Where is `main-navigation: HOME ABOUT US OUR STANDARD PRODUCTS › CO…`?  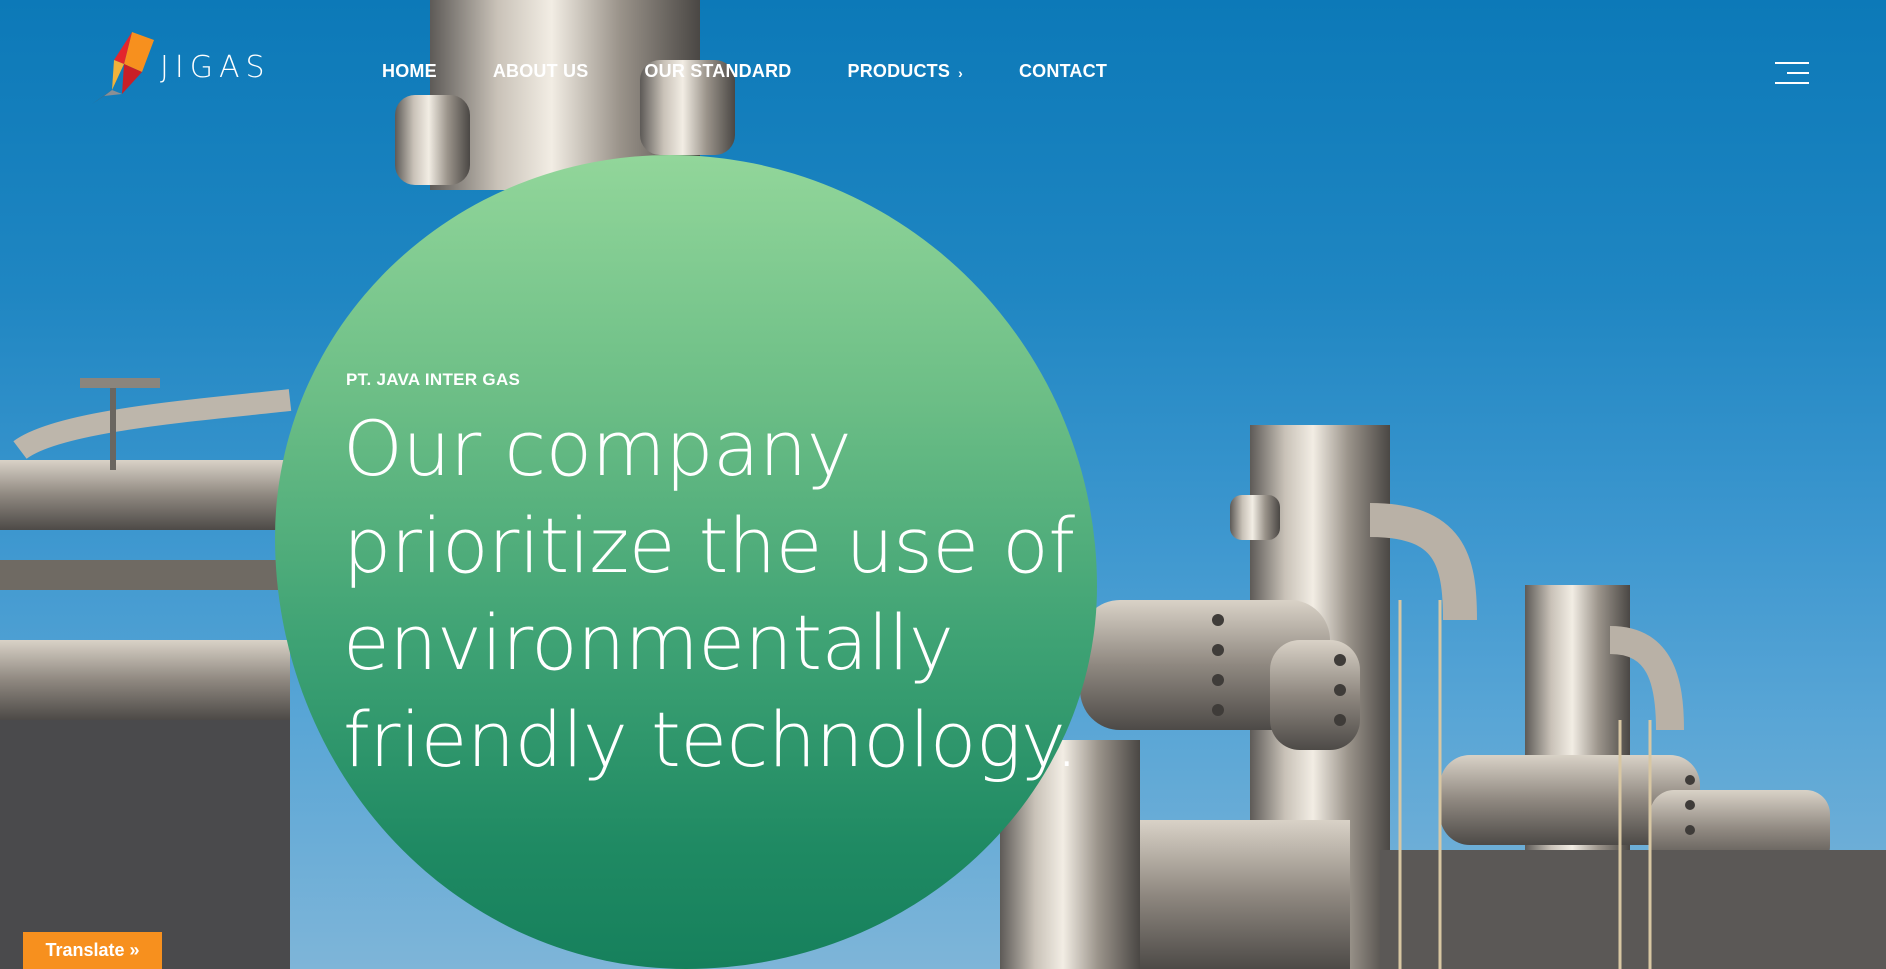
main-navigation: HOME ABOUT US OUR STANDARD PRODUCTS › CO… is located at coordinates (772, 71).